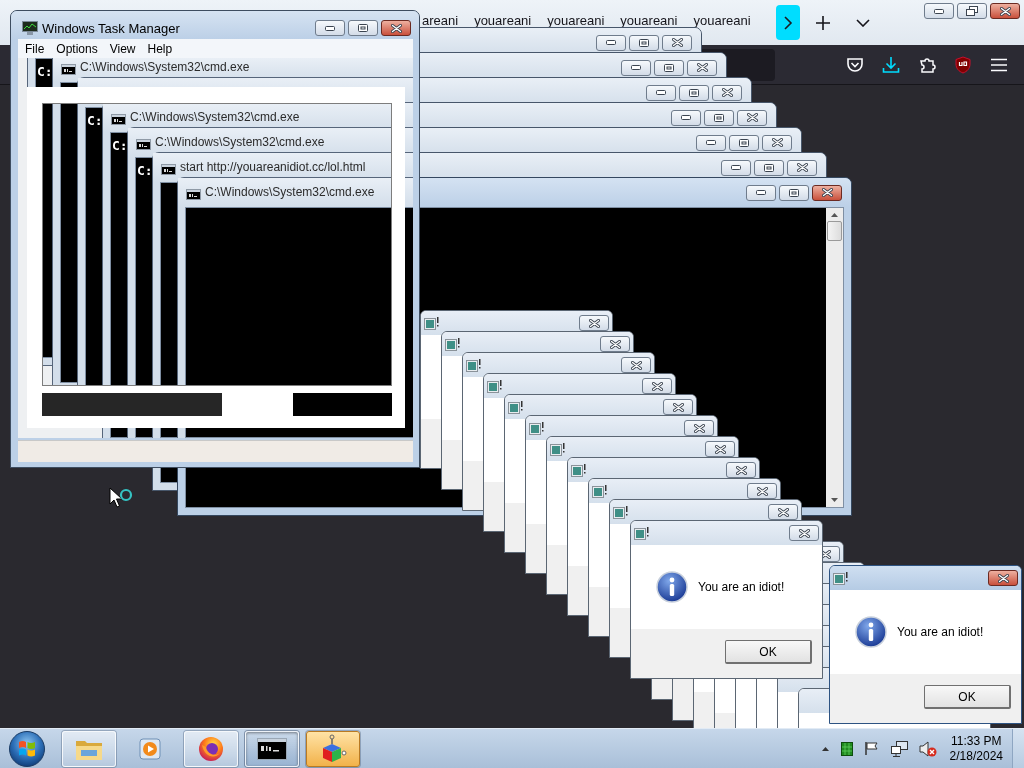 The image size is (1024, 768). Describe the element at coordinates (963, 64) in the screenshot. I see `shield-icon` at that location.